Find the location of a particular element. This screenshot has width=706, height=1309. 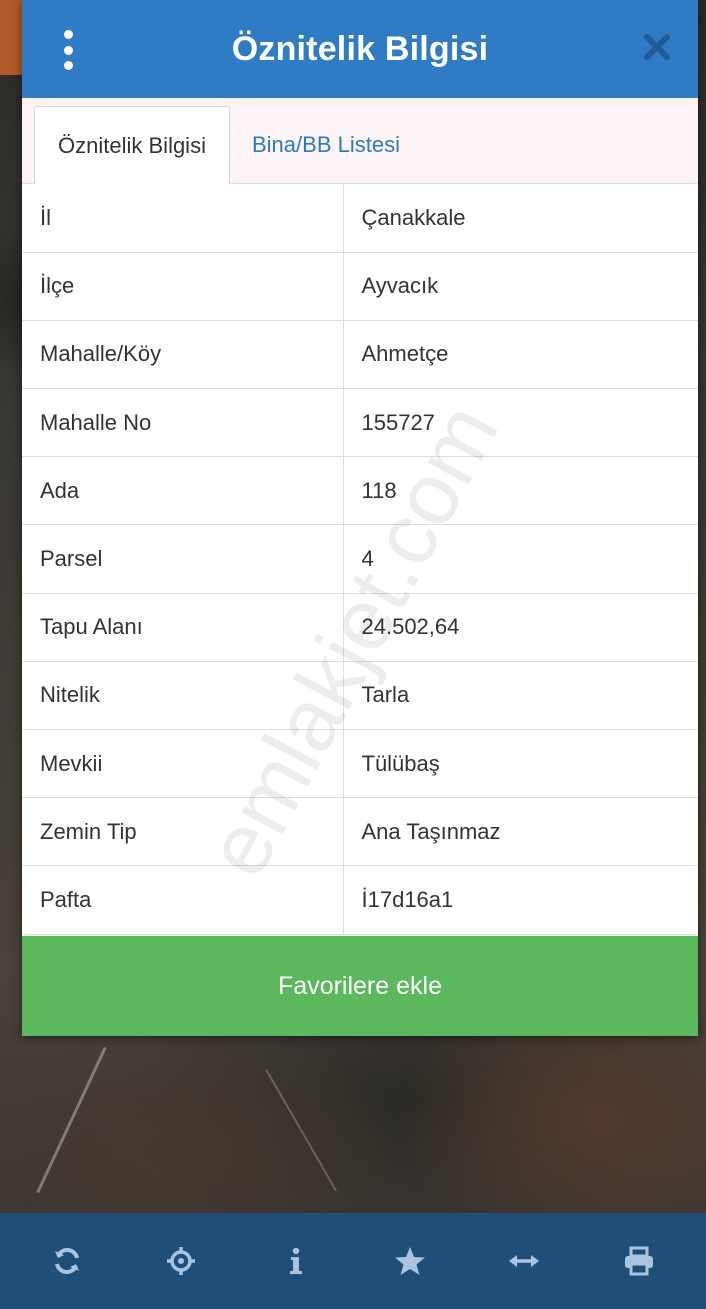

table-row: İl Çanakkale is located at coordinates (360, 218).